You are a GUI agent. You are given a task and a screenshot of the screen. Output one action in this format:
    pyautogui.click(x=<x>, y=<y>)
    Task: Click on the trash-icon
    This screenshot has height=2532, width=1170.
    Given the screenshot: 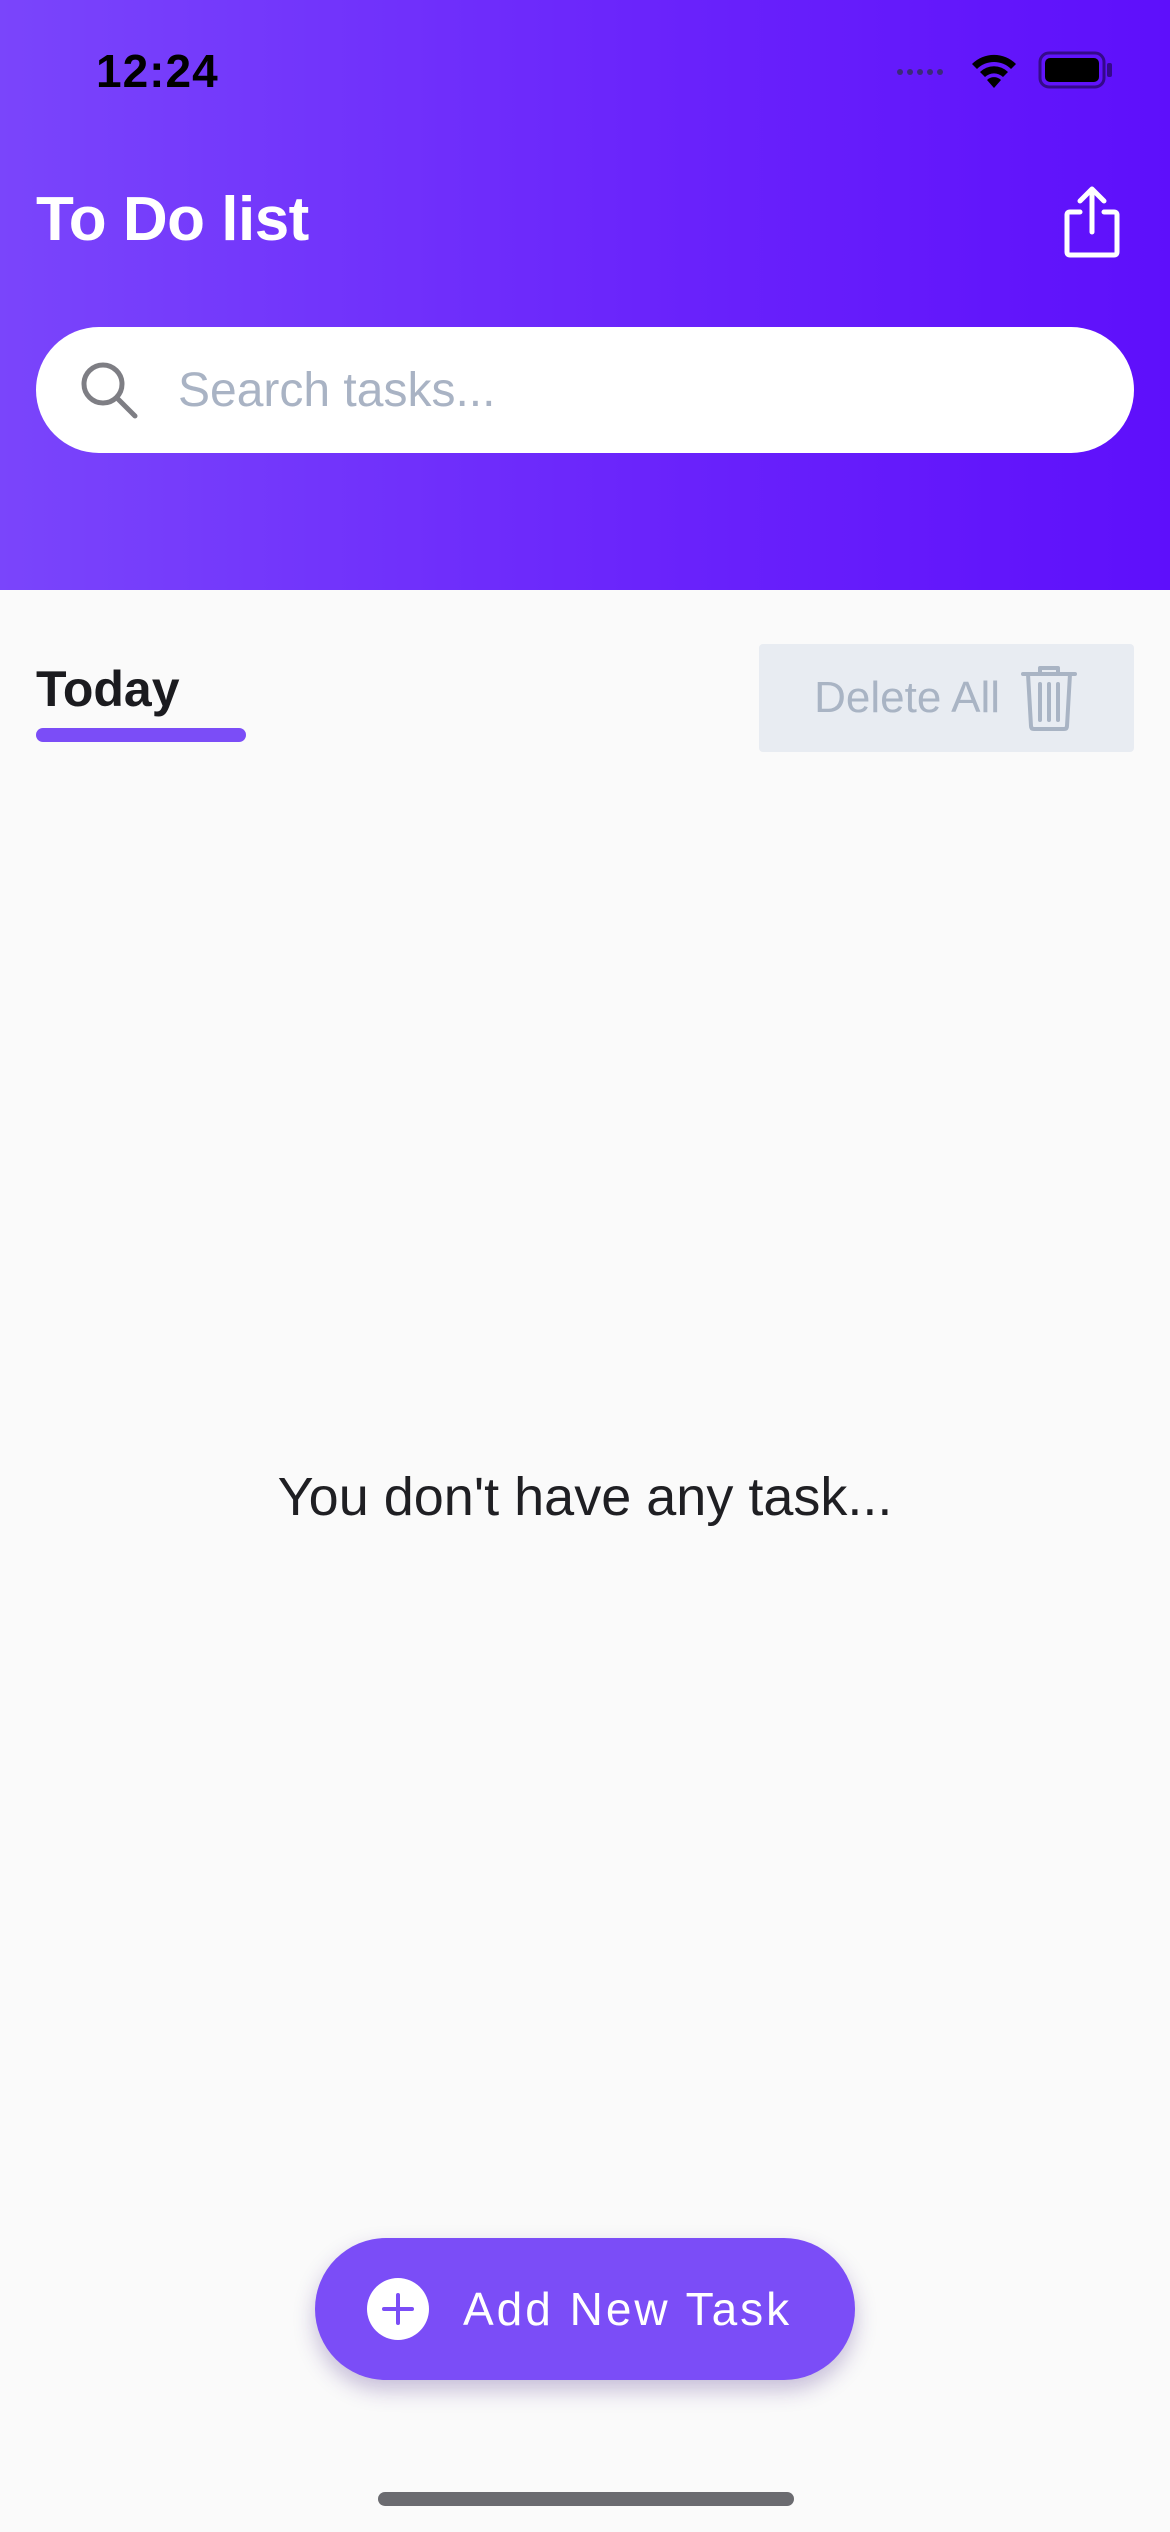 What is the action you would take?
    pyautogui.click(x=1049, y=698)
    